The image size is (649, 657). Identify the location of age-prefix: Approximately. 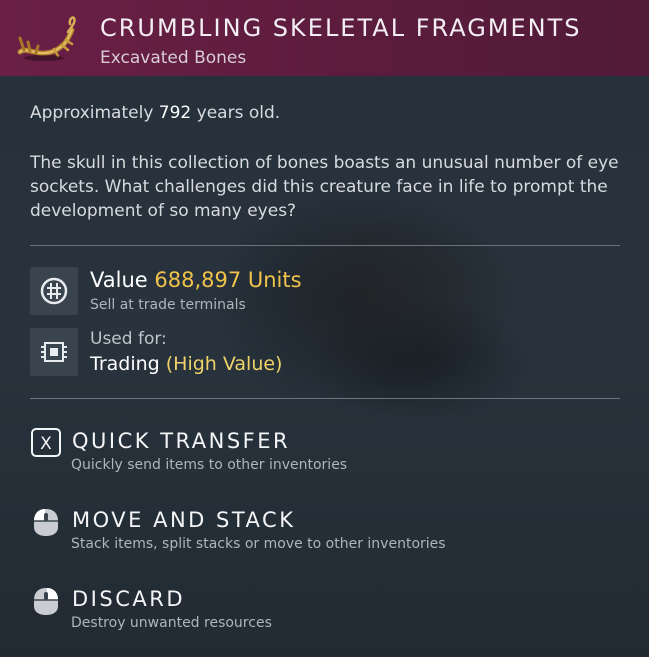
(92, 113).